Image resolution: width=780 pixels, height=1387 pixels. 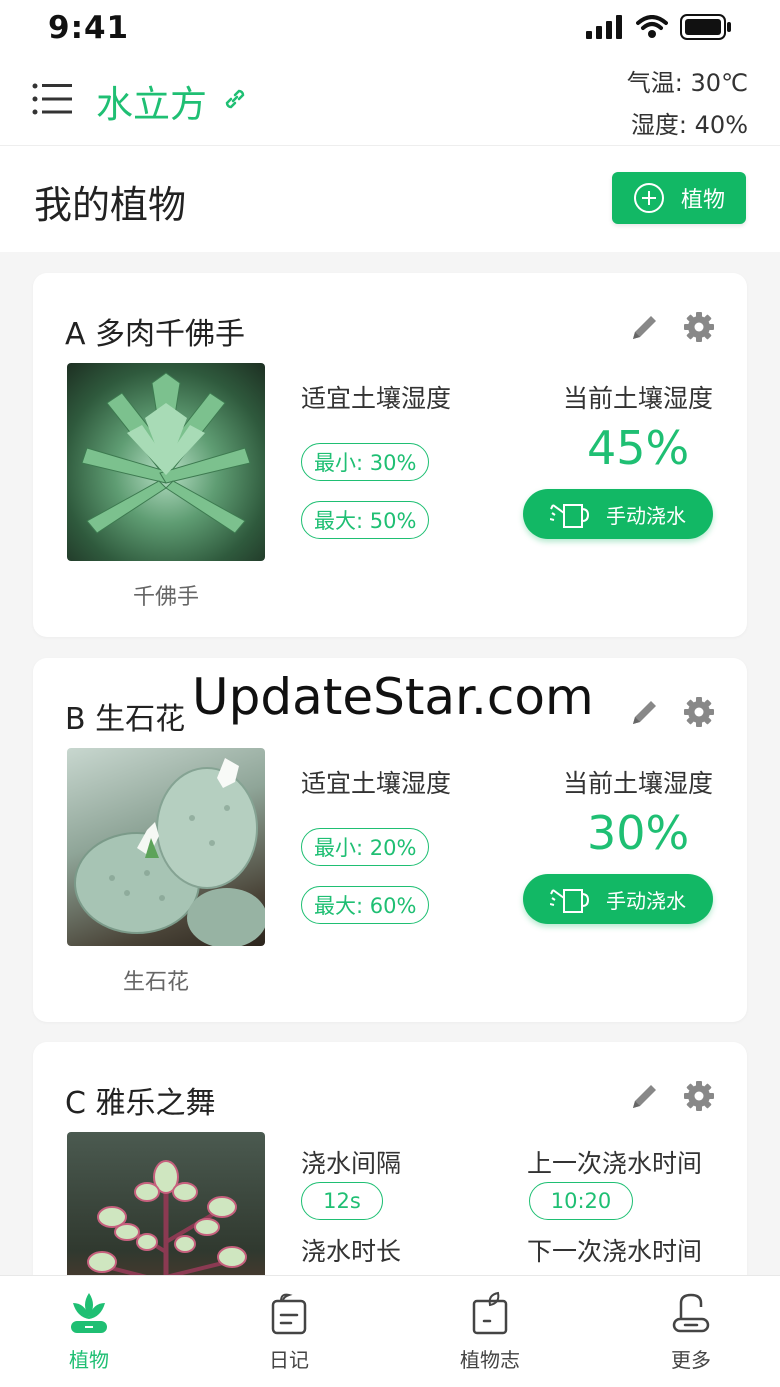 I want to click on current-humidity-value: 30%, so click(x=638, y=833).